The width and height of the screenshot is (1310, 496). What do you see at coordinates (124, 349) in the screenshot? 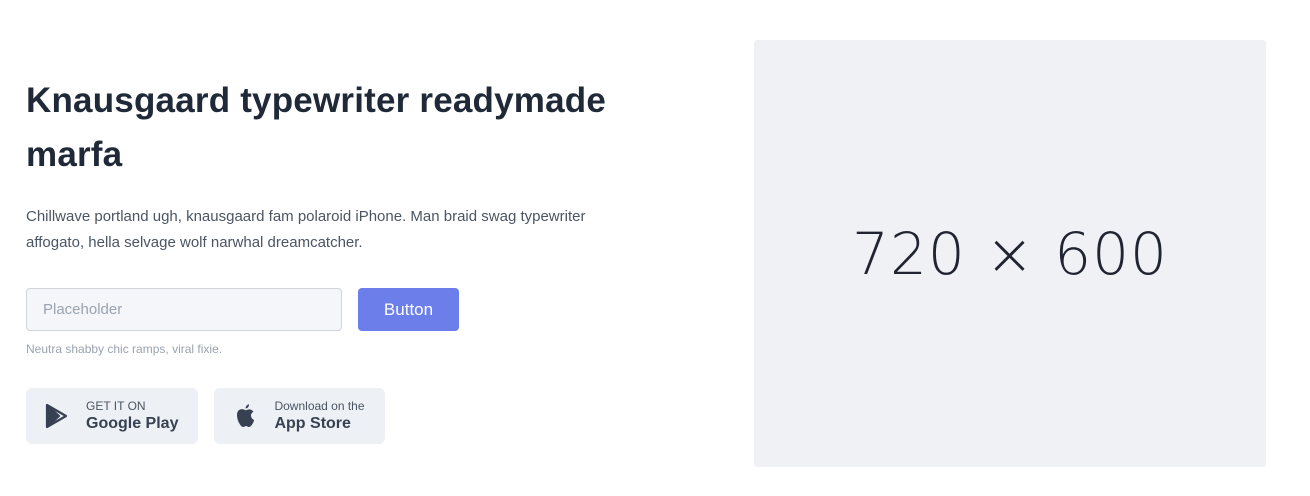
I see `form-note: Neutra shabby chic ramps, viral fixie.` at bounding box center [124, 349].